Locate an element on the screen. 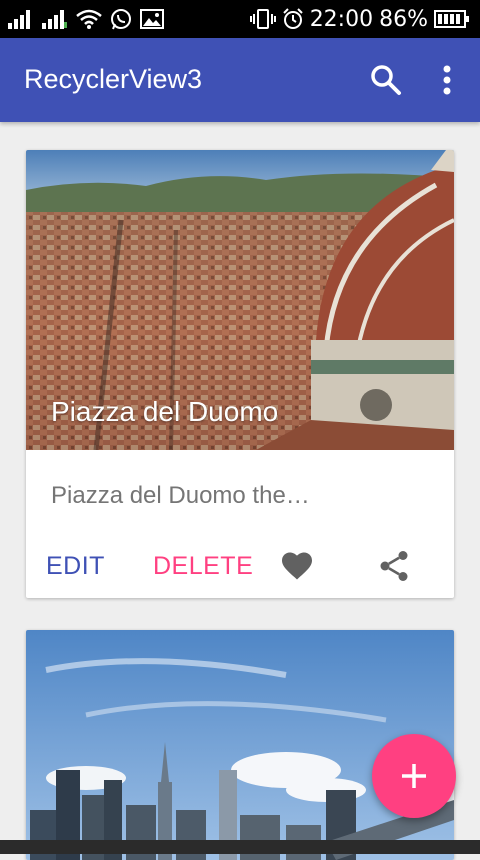 Image resolution: width=480 pixels, height=860 pixels. add-fab-button is located at coordinates (414, 776).